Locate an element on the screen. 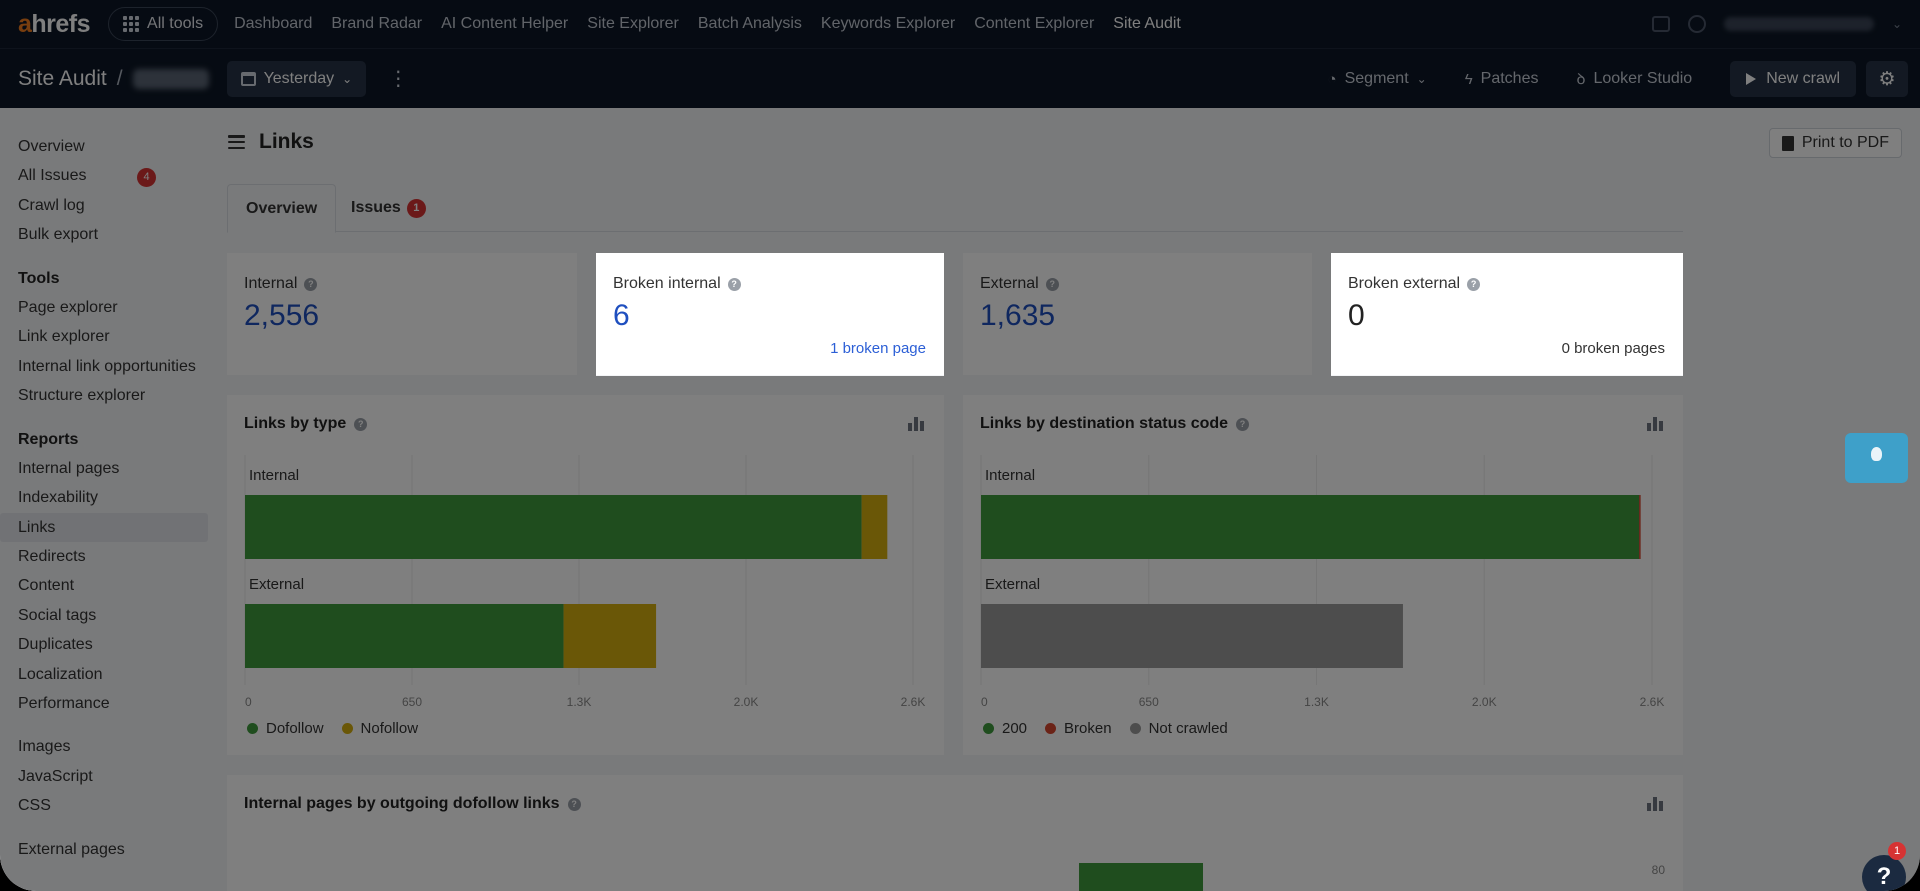  bar-dofollow-external is located at coordinates (404, 636).